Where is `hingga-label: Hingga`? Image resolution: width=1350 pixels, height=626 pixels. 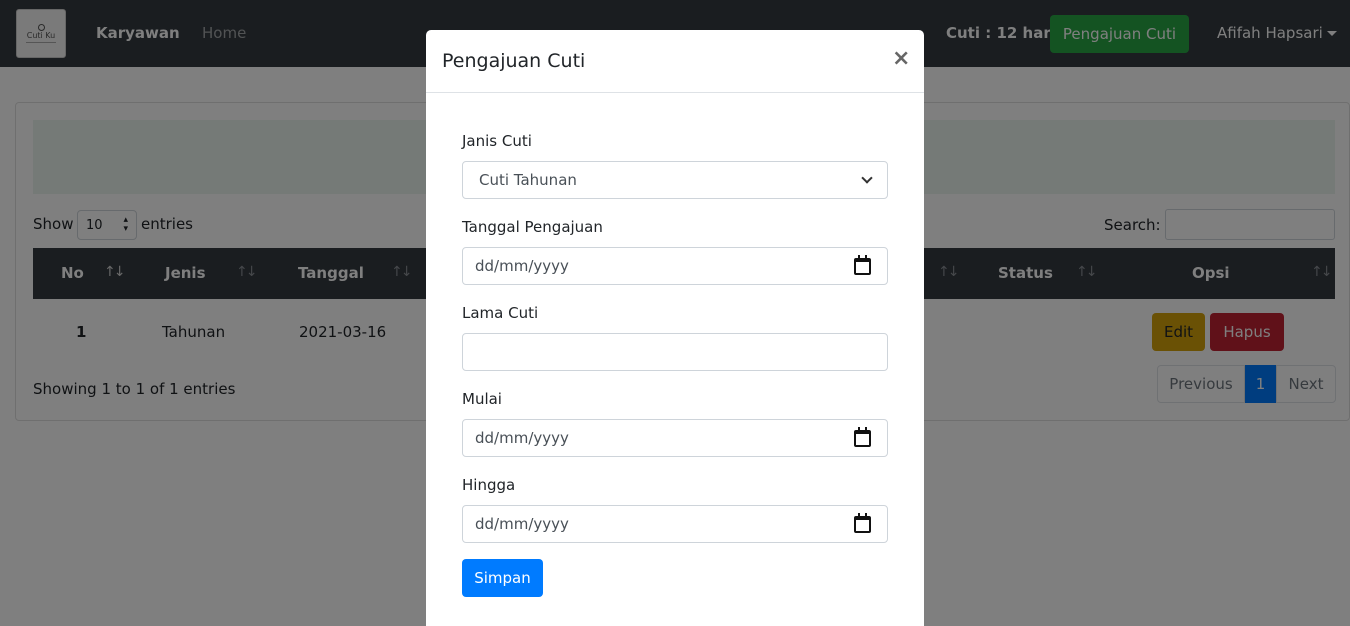
hingga-label: Hingga is located at coordinates (489, 485).